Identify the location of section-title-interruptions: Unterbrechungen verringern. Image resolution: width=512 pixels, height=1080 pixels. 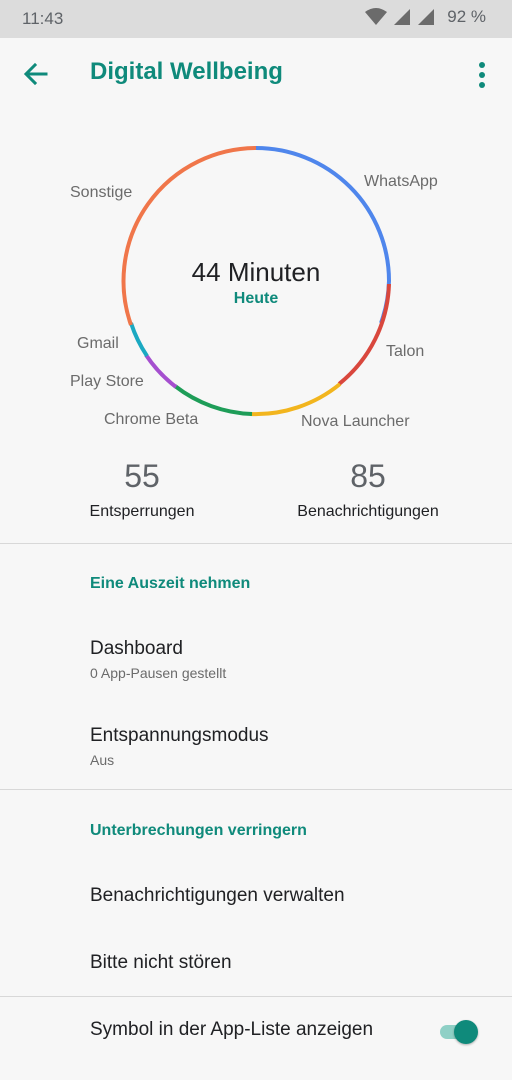
(198, 830).